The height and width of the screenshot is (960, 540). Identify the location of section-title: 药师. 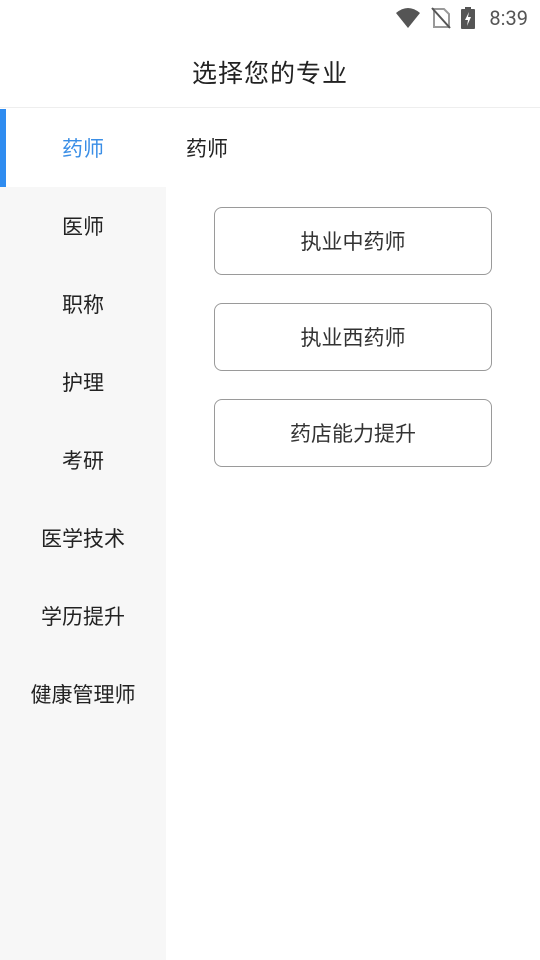
(207, 149).